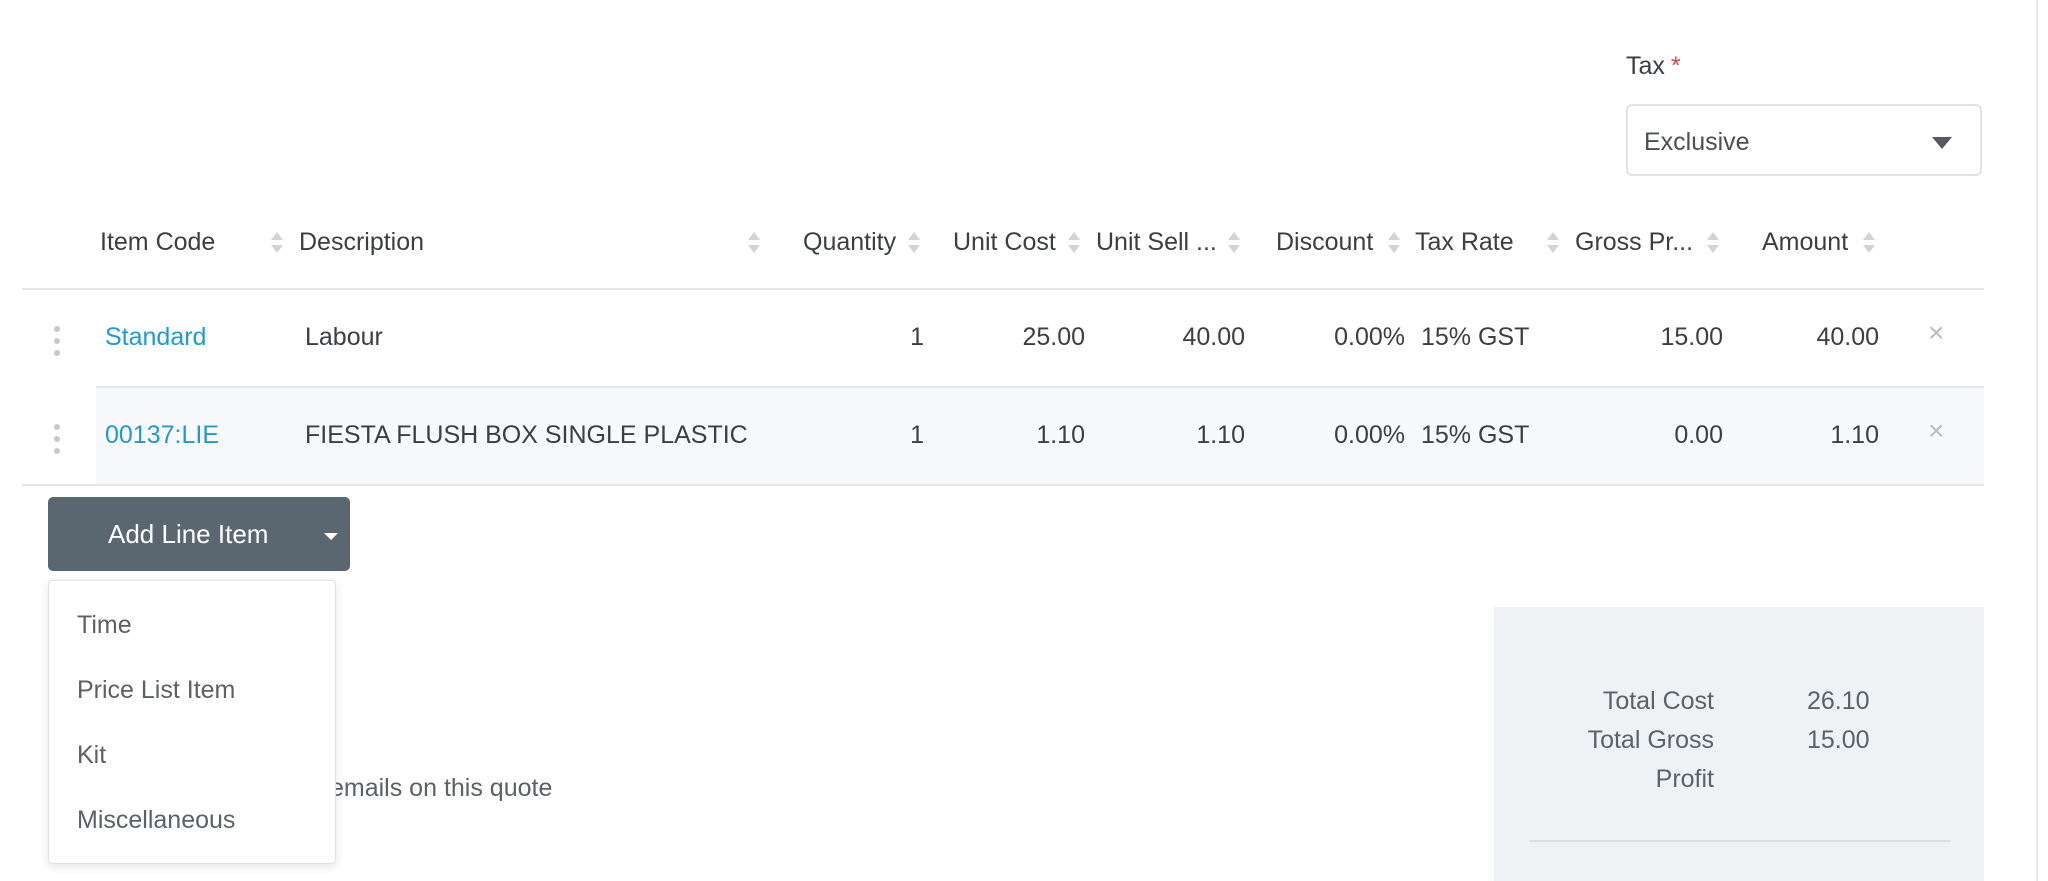 The width and height of the screenshot is (2048, 881). I want to click on unit-cost-cell: 25.00, so click(1053, 337).